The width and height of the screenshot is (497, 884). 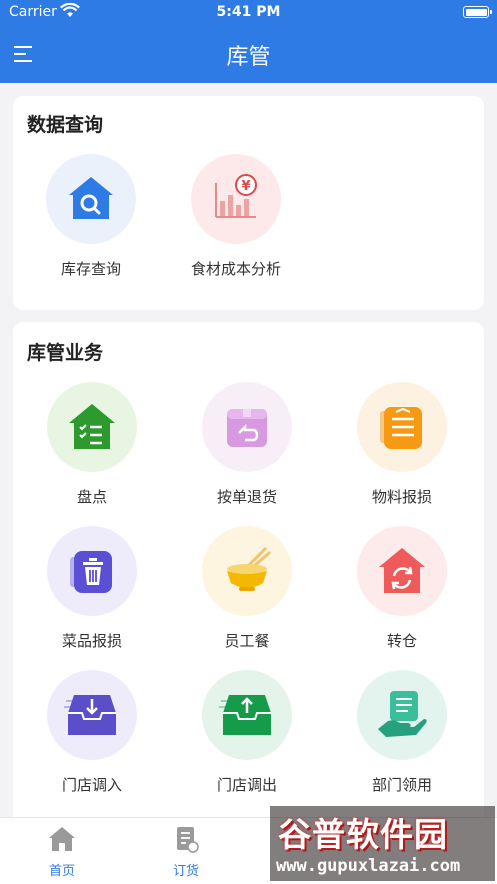 I want to click on return-by-order-item: 按单退货, so click(x=247, y=444).